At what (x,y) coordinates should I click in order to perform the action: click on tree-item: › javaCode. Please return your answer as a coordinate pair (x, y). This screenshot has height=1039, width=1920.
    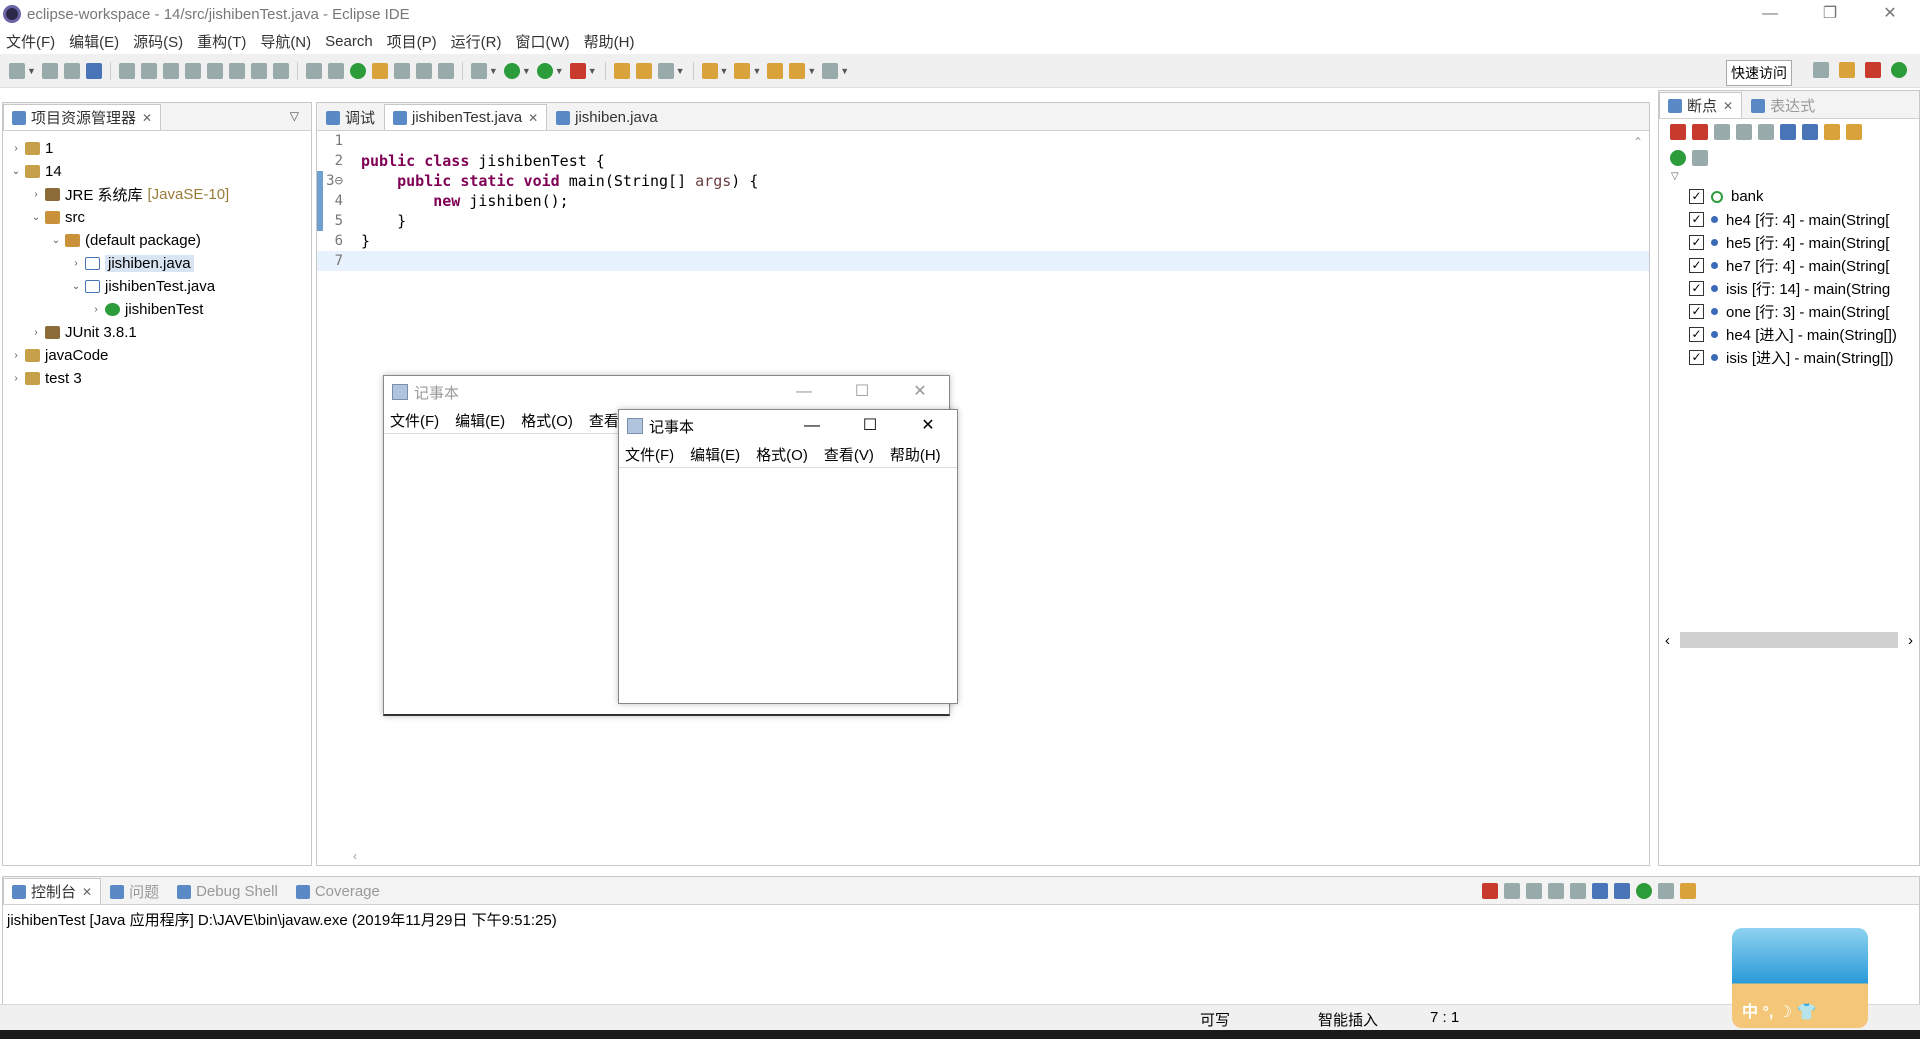
    Looking at the image, I should click on (157, 355).